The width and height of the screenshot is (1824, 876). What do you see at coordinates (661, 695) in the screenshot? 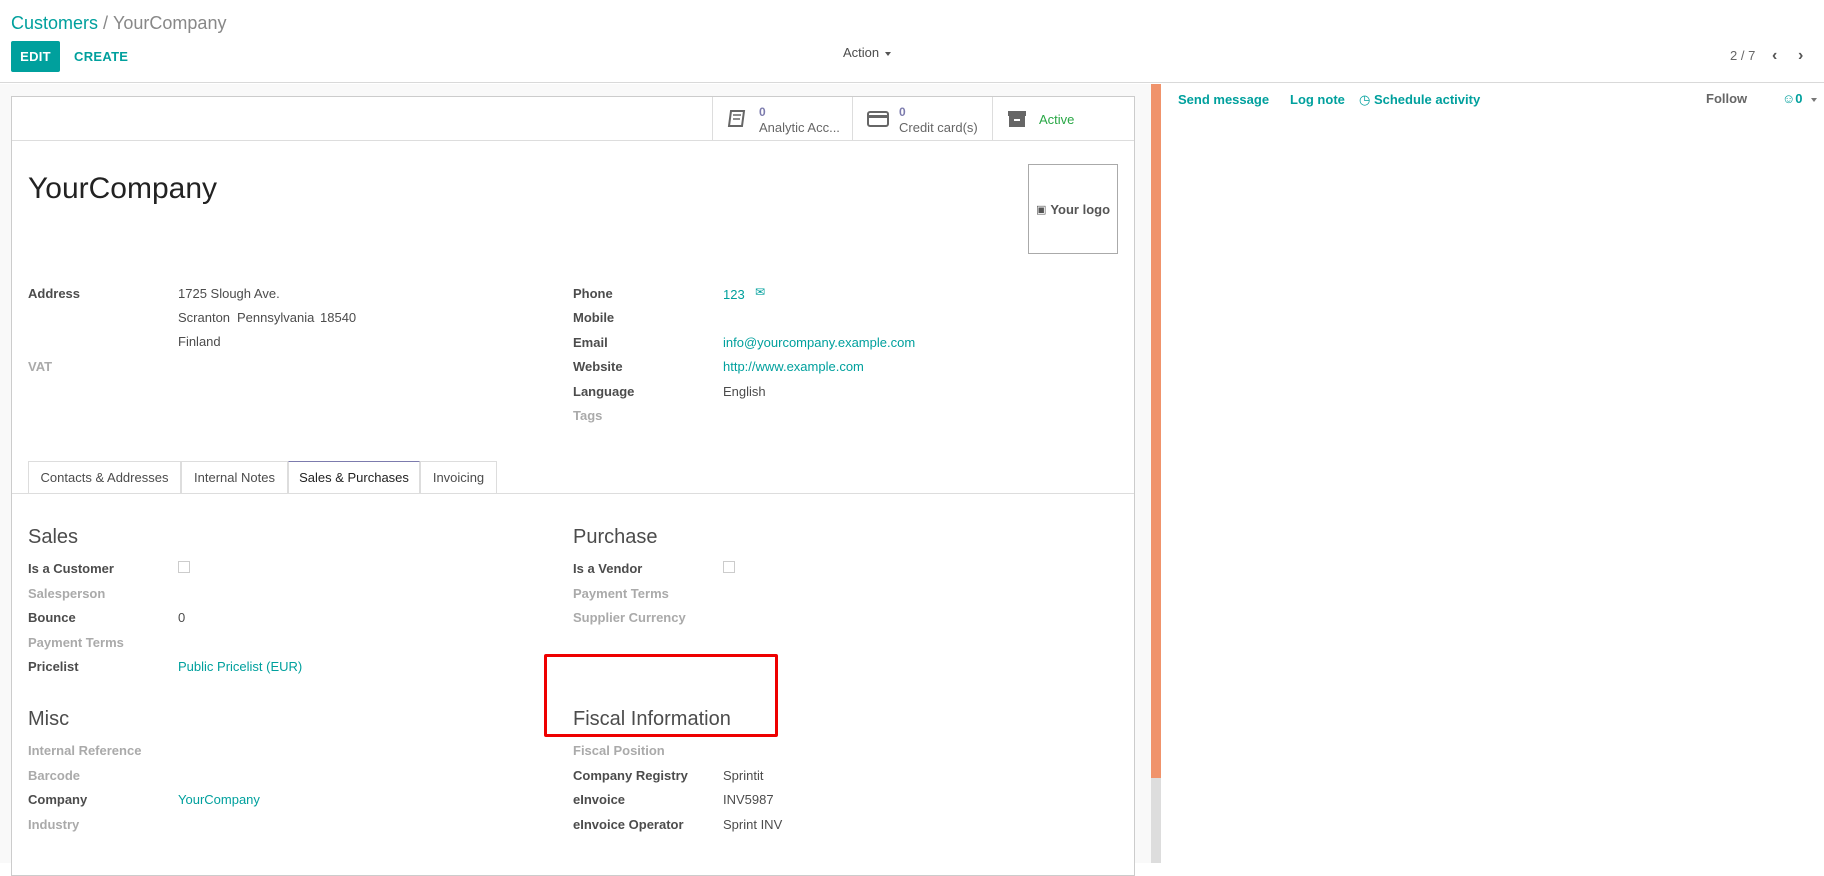
I see `highlight-box` at bounding box center [661, 695].